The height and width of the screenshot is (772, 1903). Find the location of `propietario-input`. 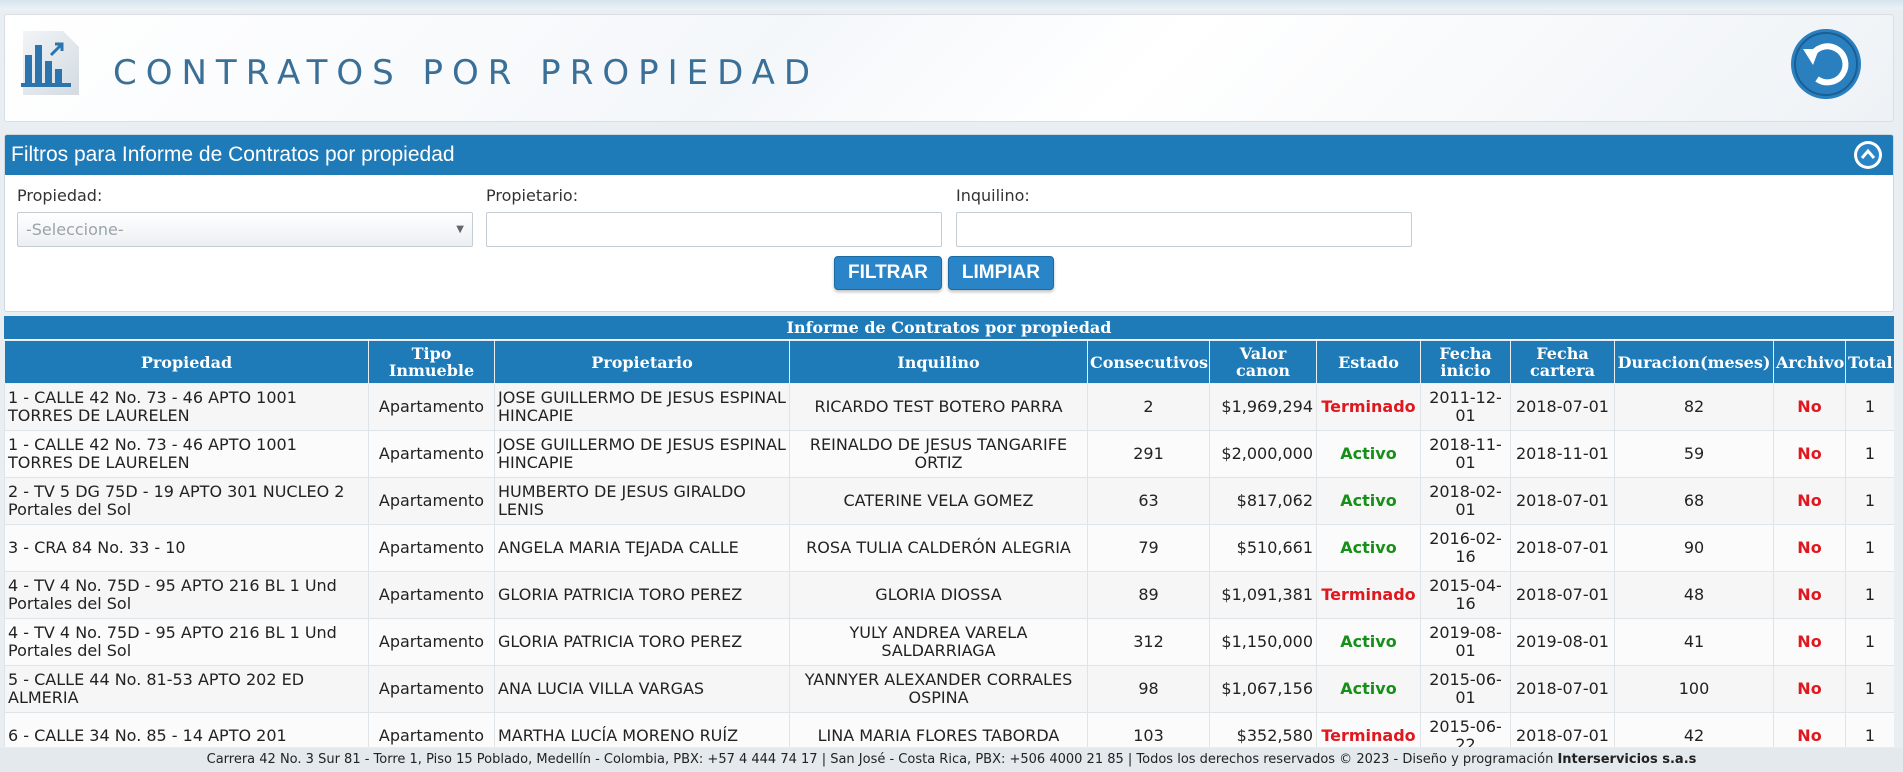

propietario-input is located at coordinates (714, 229).